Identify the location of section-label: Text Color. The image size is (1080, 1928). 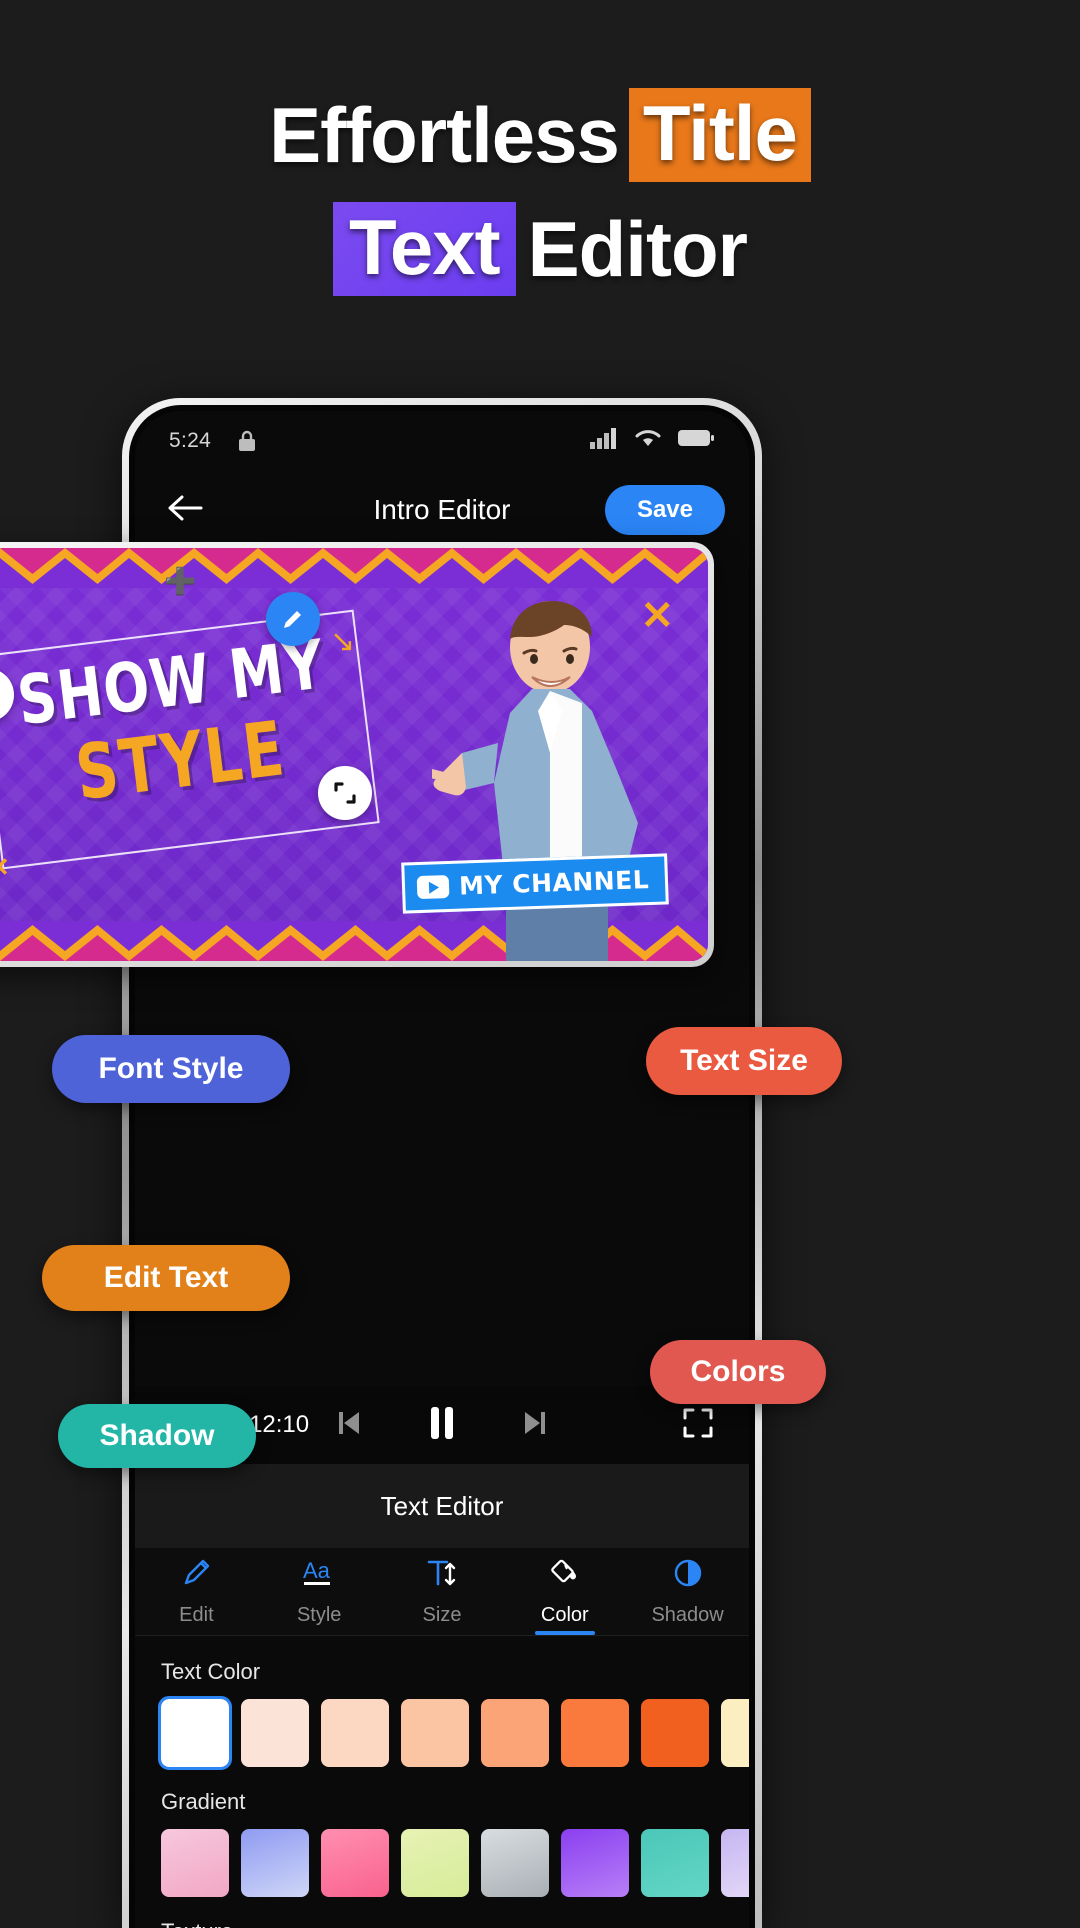
(211, 1671).